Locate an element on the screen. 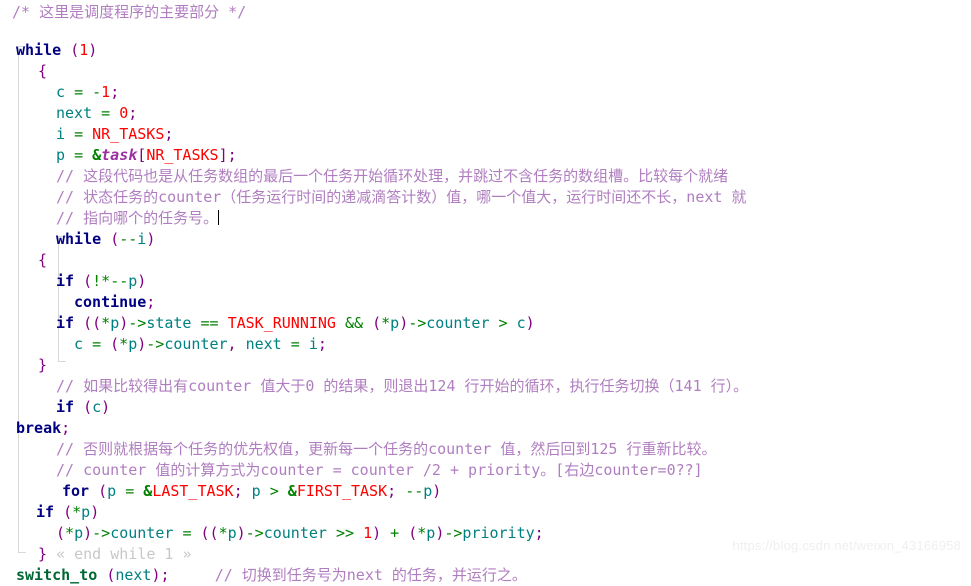 The image size is (971, 586). code-line: while (--i) is located at coordinates (77, 239).